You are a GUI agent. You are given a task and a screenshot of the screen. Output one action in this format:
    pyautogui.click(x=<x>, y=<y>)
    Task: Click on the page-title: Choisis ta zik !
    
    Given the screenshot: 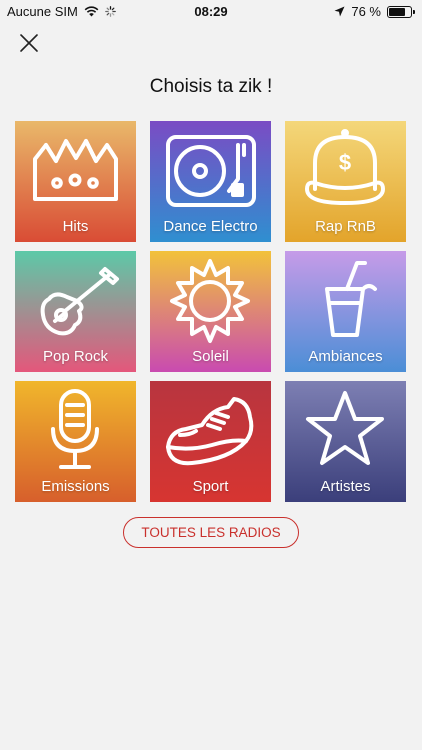 What is the action you would take?
    pyautogui.click(x=211, y=86)
    